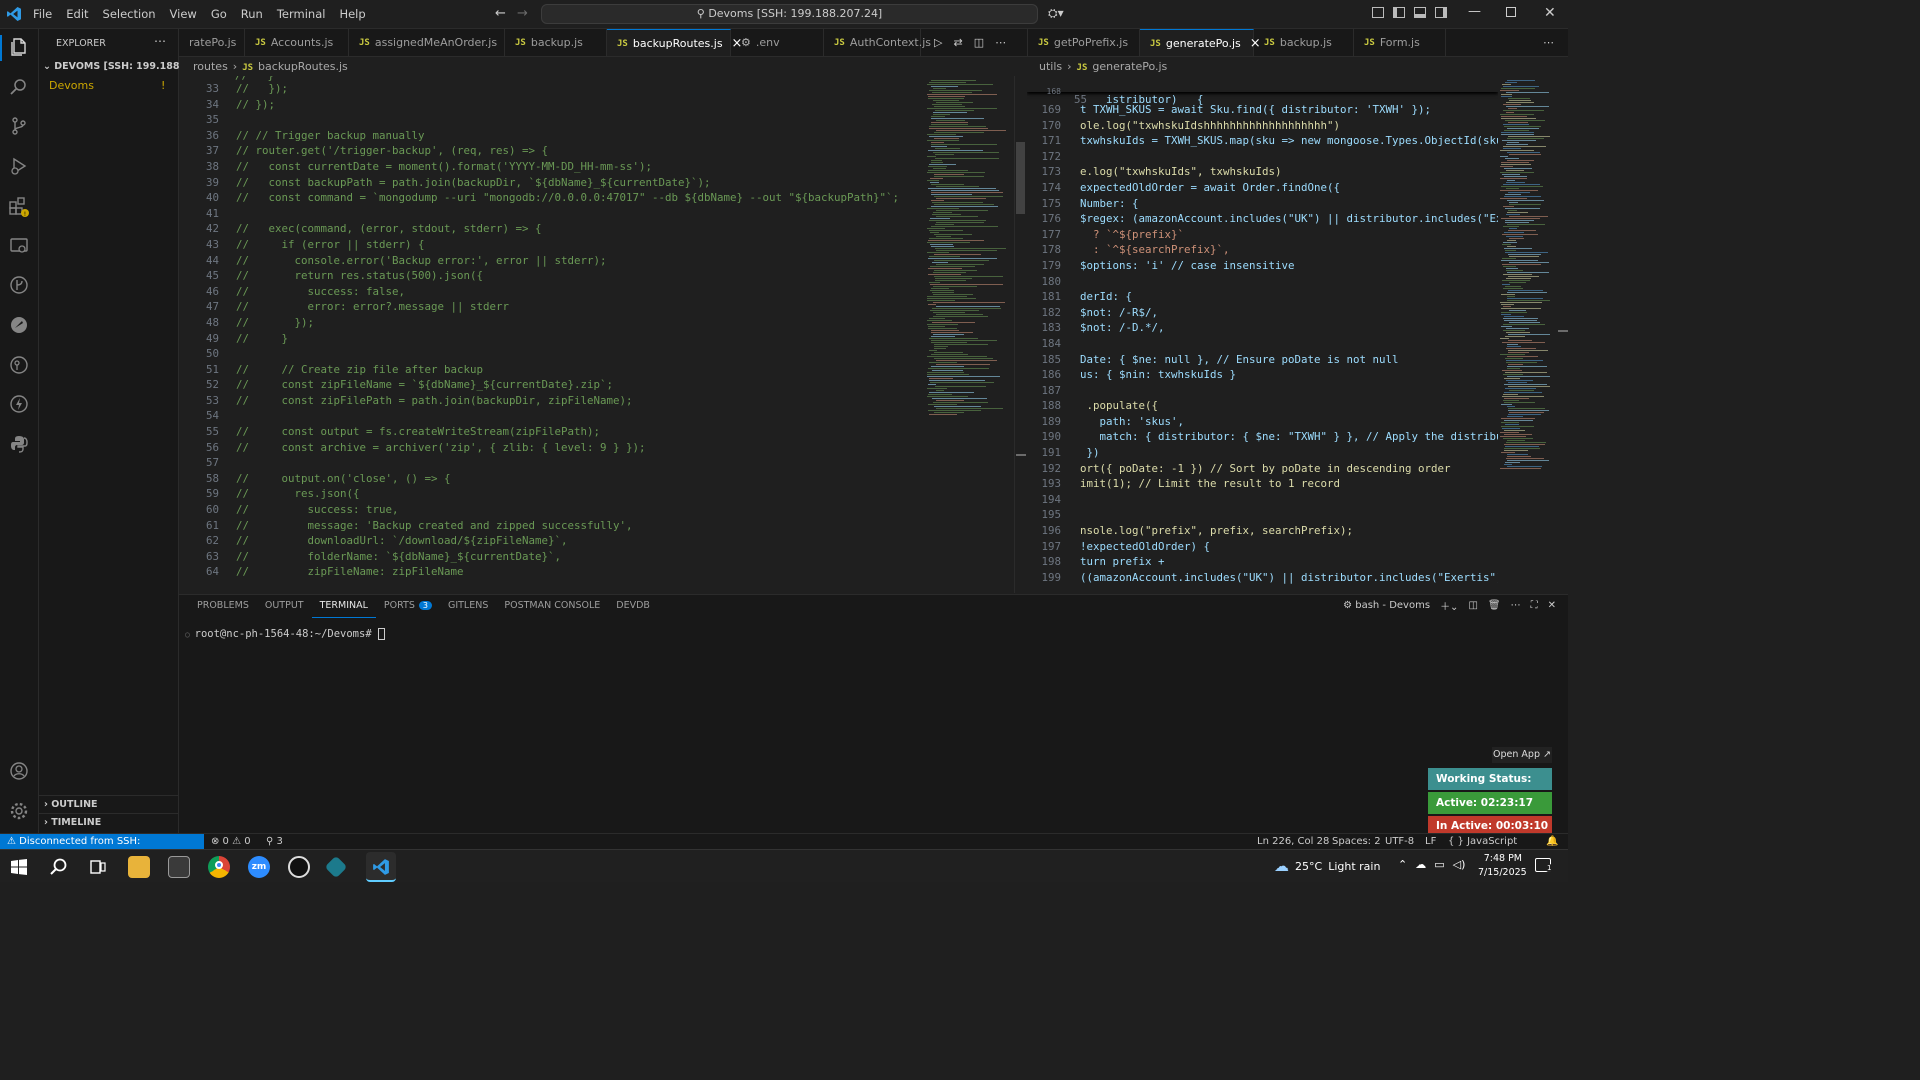 The height and width of the screenshot is (1080, 1920). I want to click on panel-tab-ports: PORTS, so click(399, 605).